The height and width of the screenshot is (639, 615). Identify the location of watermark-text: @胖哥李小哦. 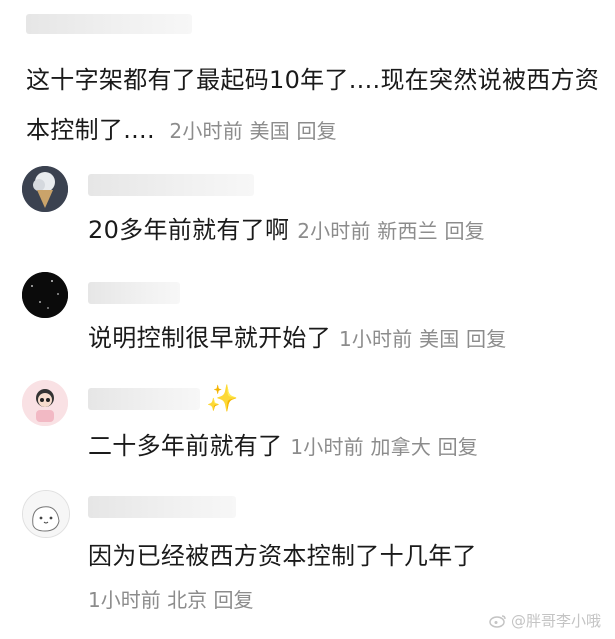
(555, 621).